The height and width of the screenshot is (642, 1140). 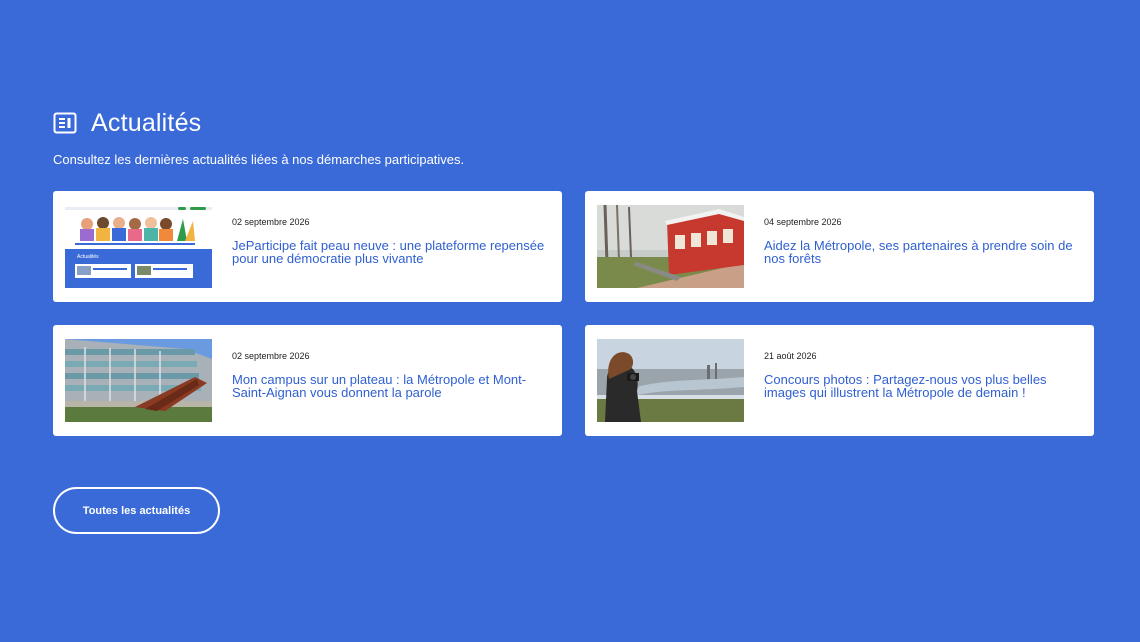 I want to click on news-date: 21 août 2026, so click(x=790, y=355).